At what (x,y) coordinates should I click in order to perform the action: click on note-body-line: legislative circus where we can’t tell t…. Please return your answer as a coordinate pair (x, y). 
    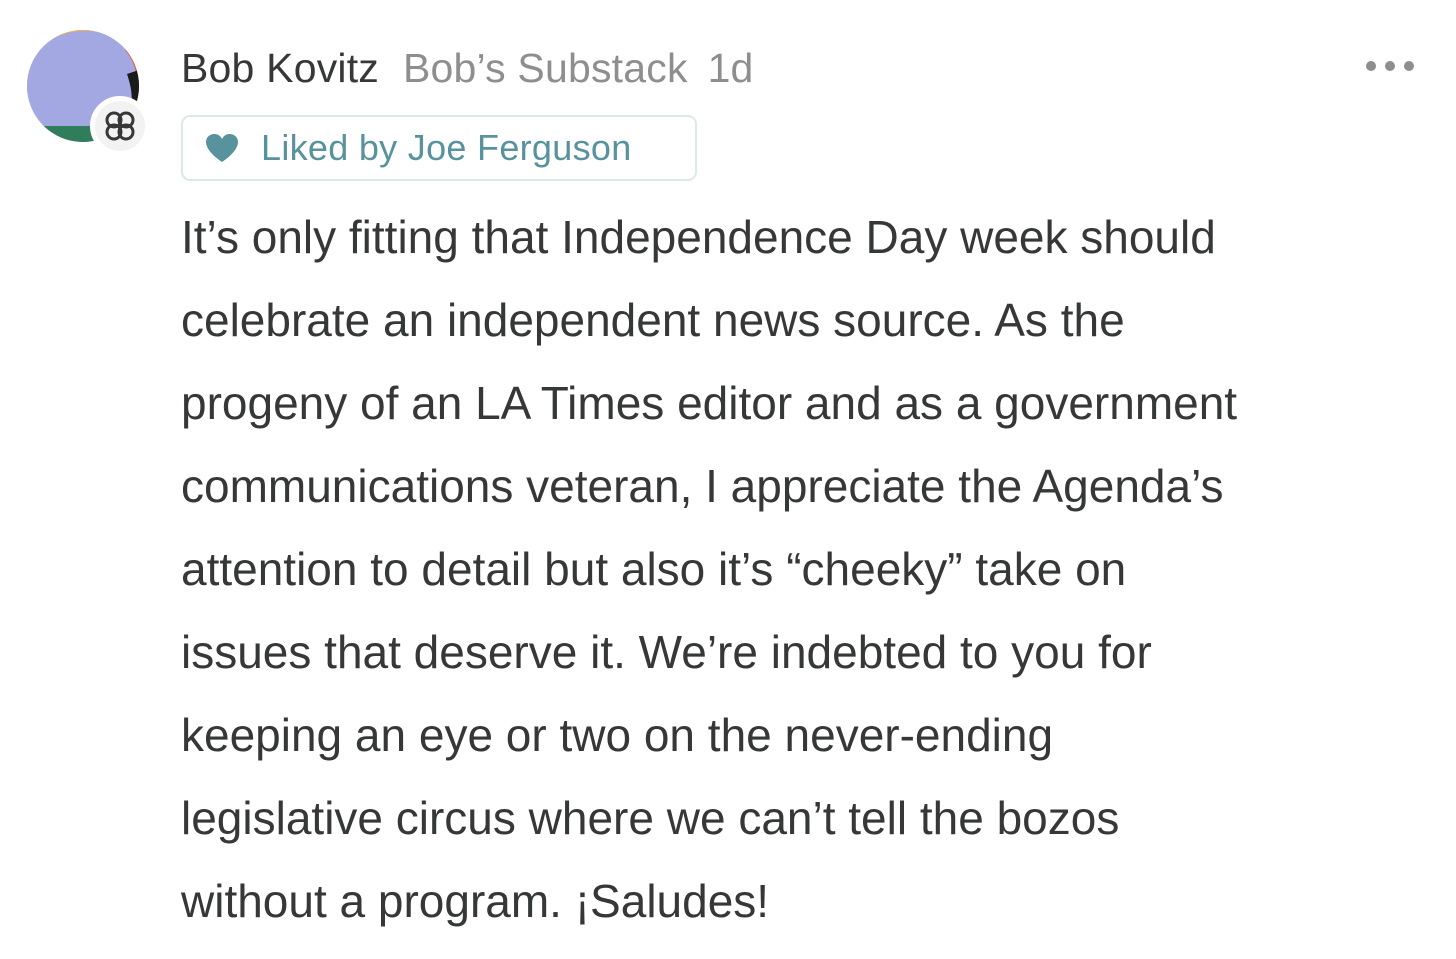
    Looking at the image, I should click on (650, 818).